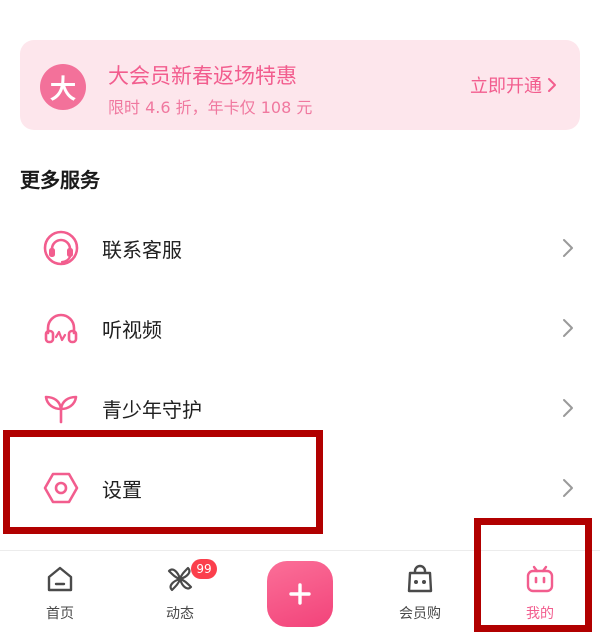 The width and height of the screenshot is (600, 642). I want to click on hexagon-settings-icon, so click(61, 488).